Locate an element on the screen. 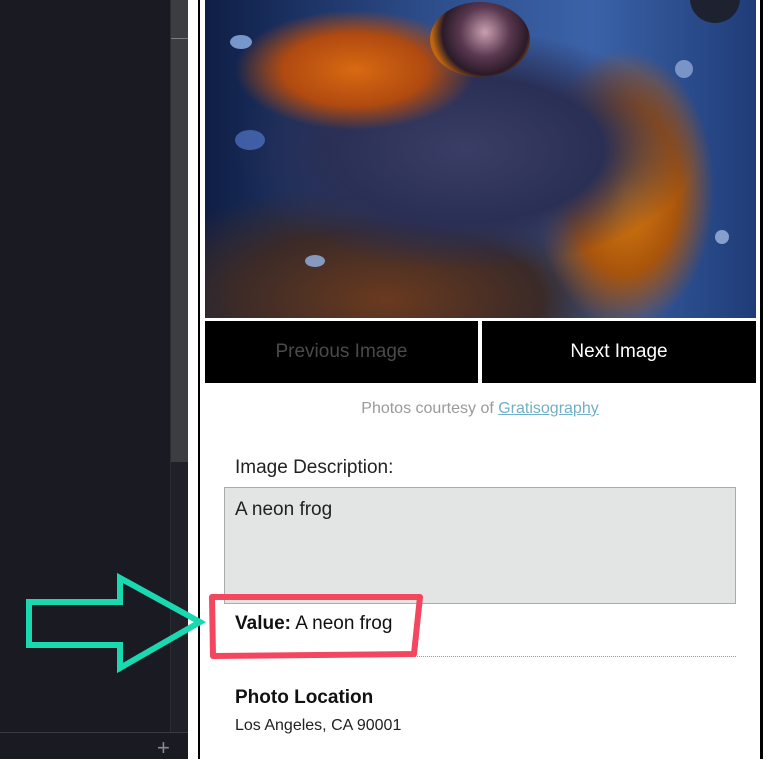 The height and width of the screenshot is (760, 772). previous-image-button: Previous Image is located at coordinates (341, 352).